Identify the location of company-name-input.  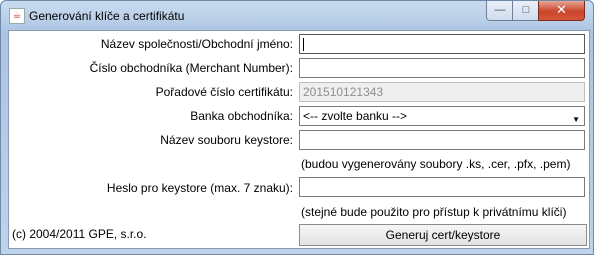
(442, 44).